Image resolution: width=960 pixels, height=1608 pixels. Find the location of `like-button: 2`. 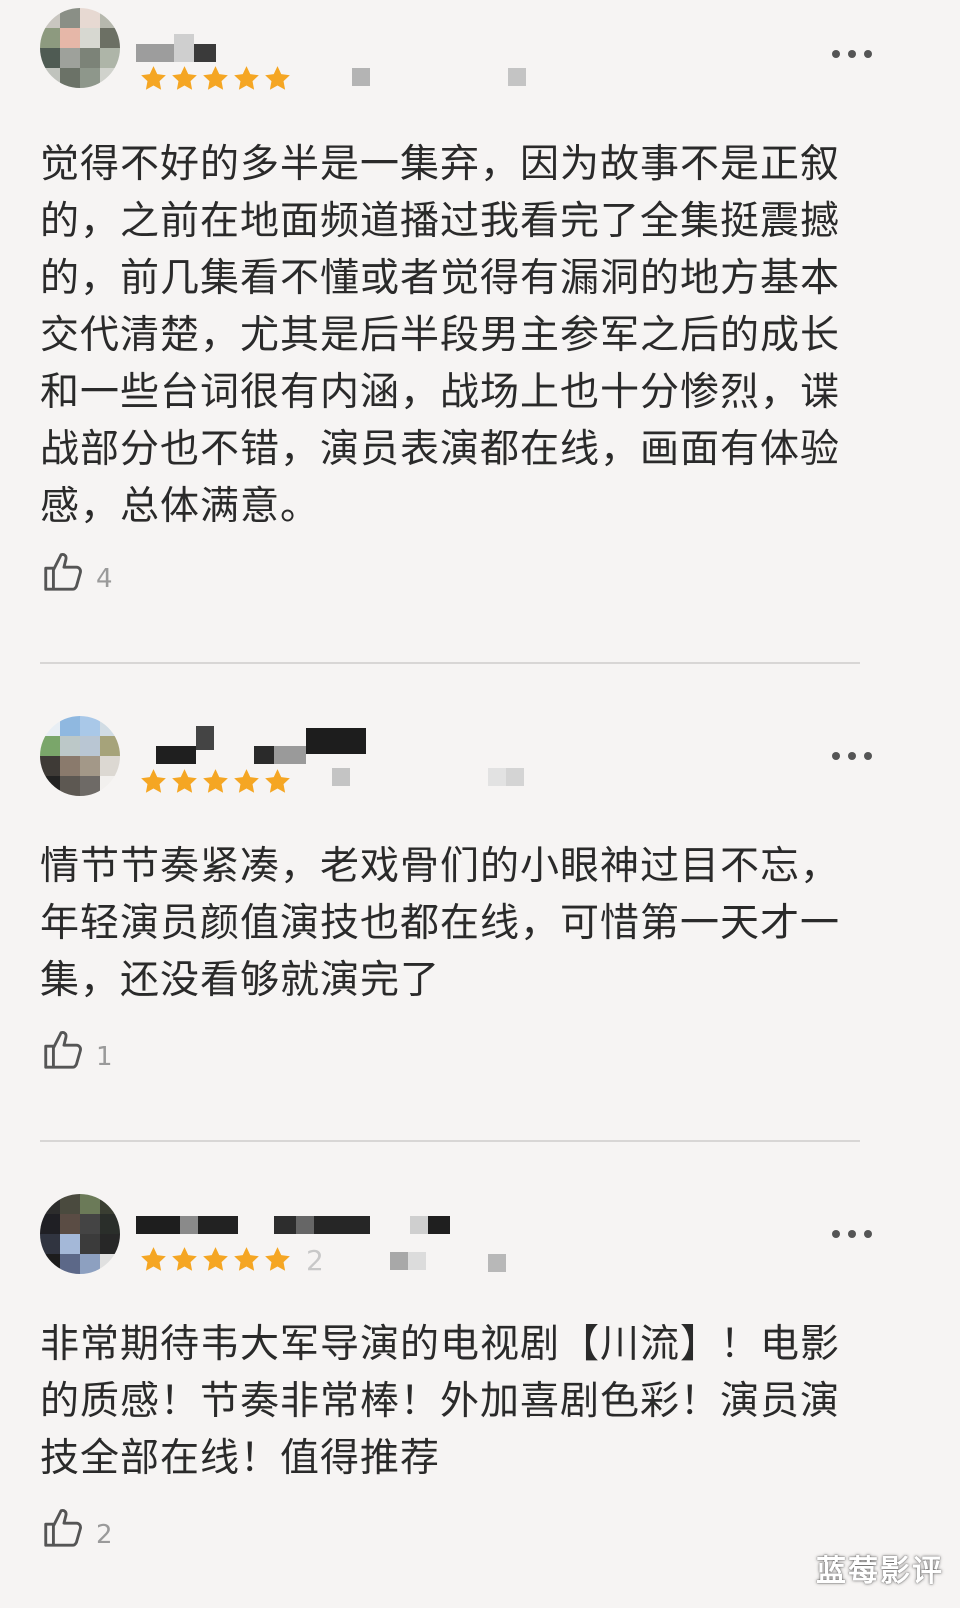

like-button: 2 is located at coordinates (76, 1527).